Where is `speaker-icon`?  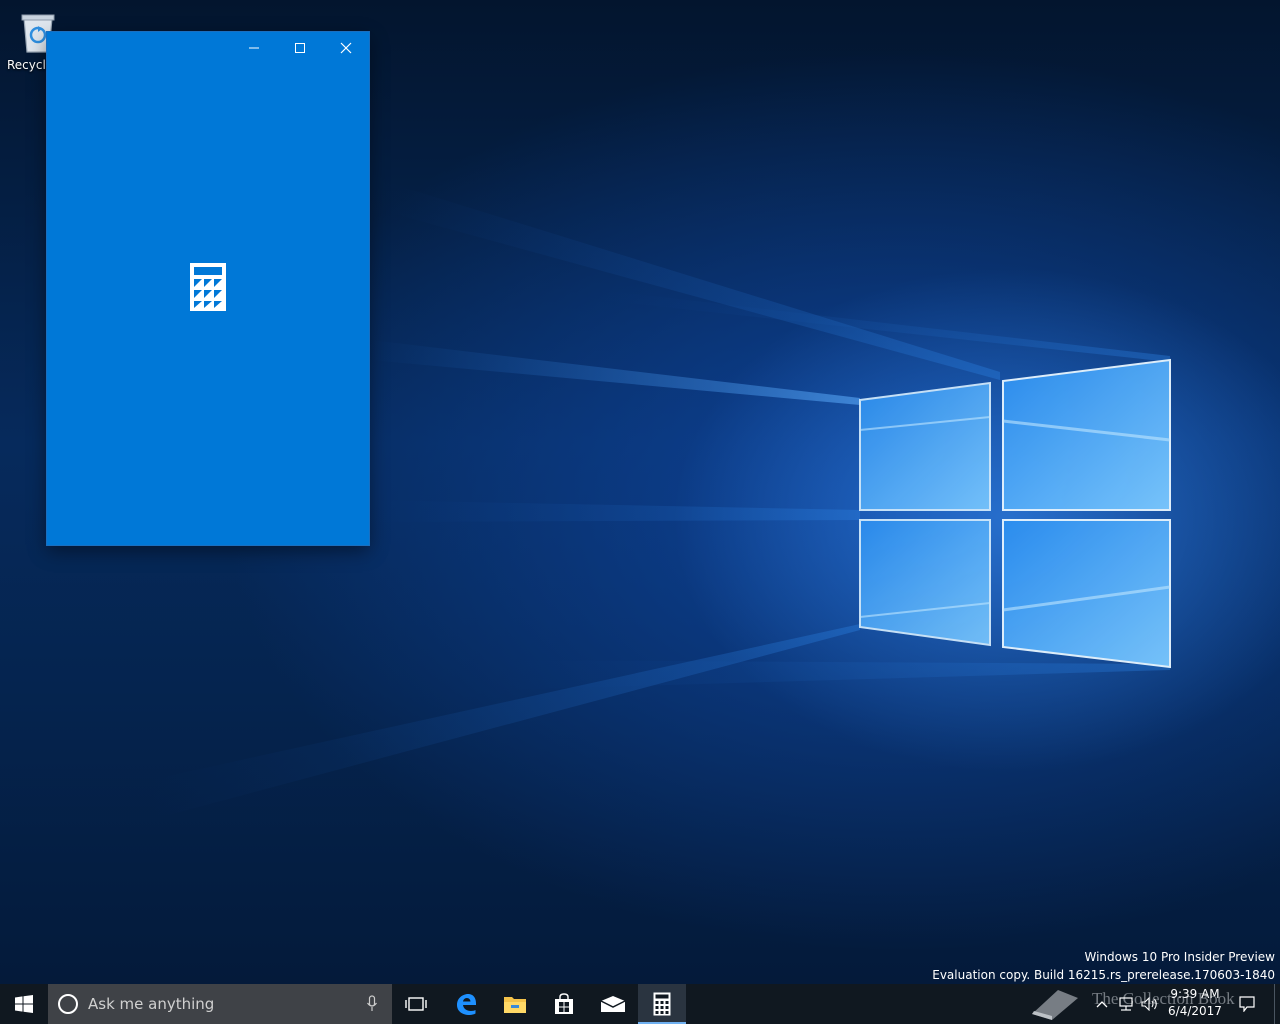 speaker-icon is located at coordinates (1149, 1004).